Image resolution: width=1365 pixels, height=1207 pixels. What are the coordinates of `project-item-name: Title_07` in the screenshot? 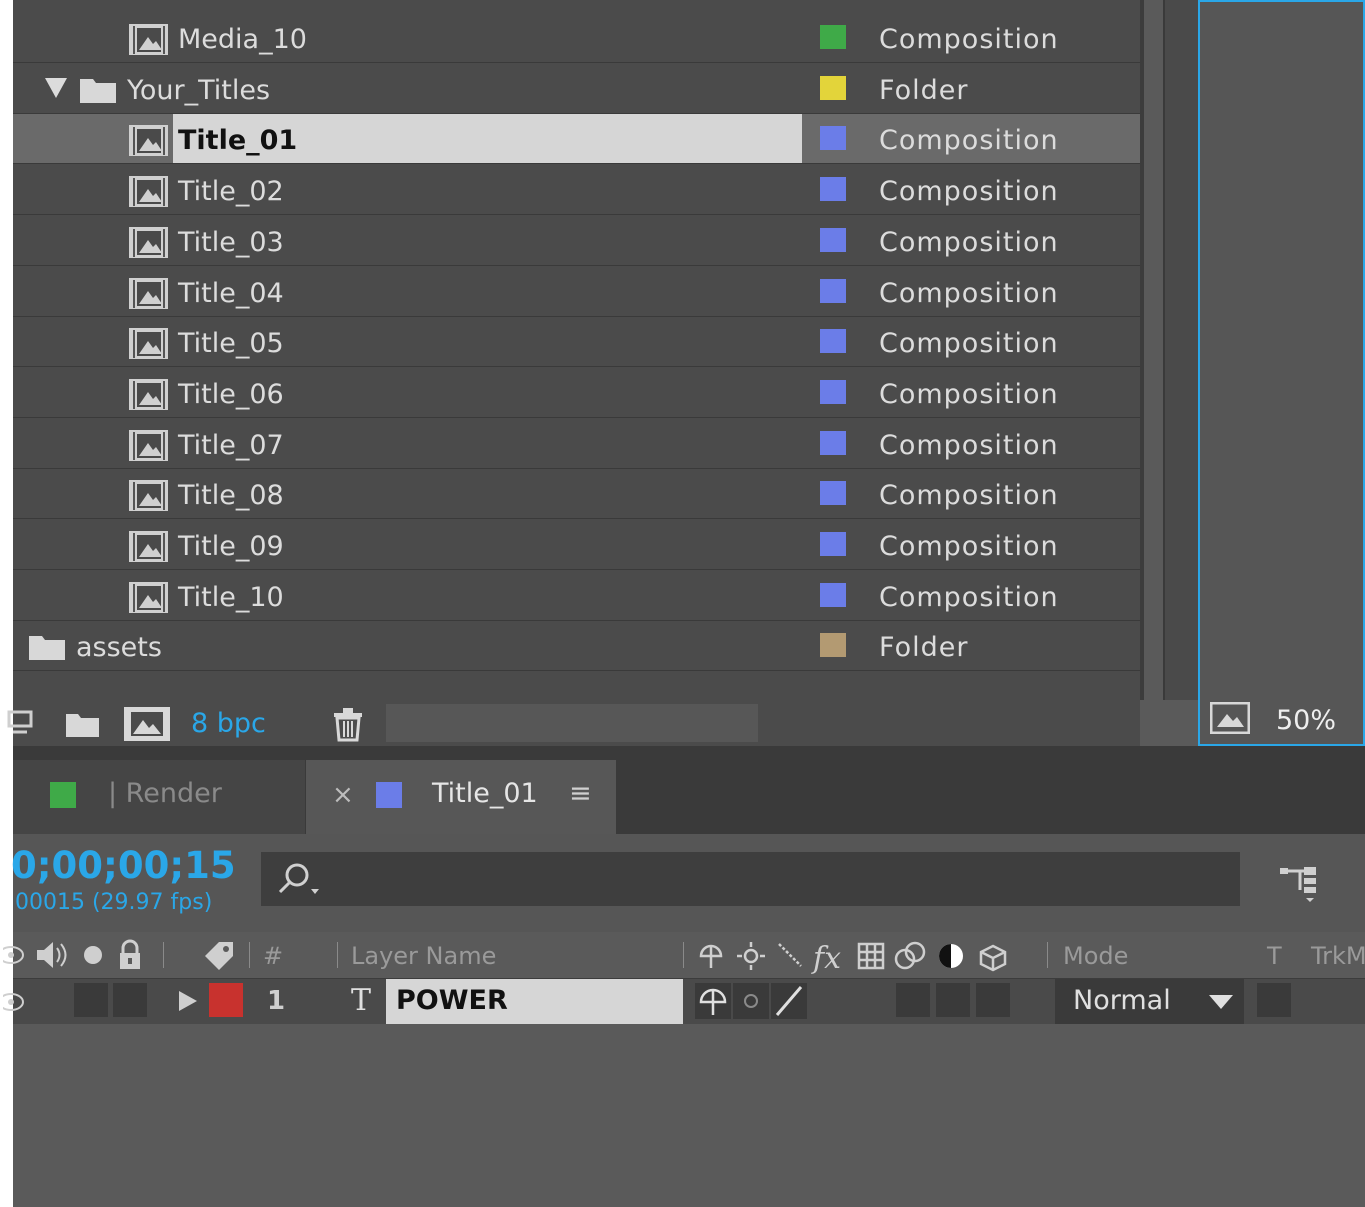 It's located at (231, 445).